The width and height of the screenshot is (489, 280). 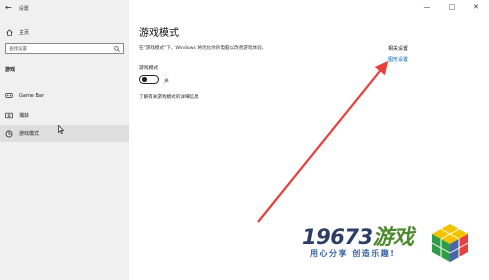 I want to click on watermark-slogan: 用心分享 创造乐趣!, so click(x=353, y=253).